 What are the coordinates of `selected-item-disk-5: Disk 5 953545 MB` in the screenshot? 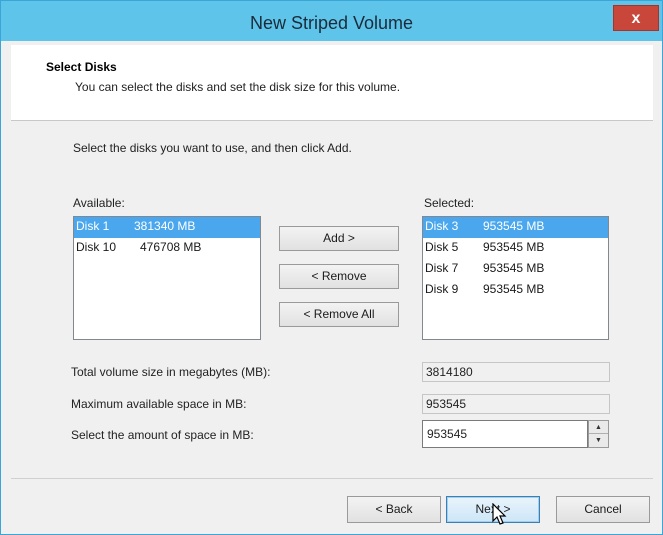 It's located at (515, 248).